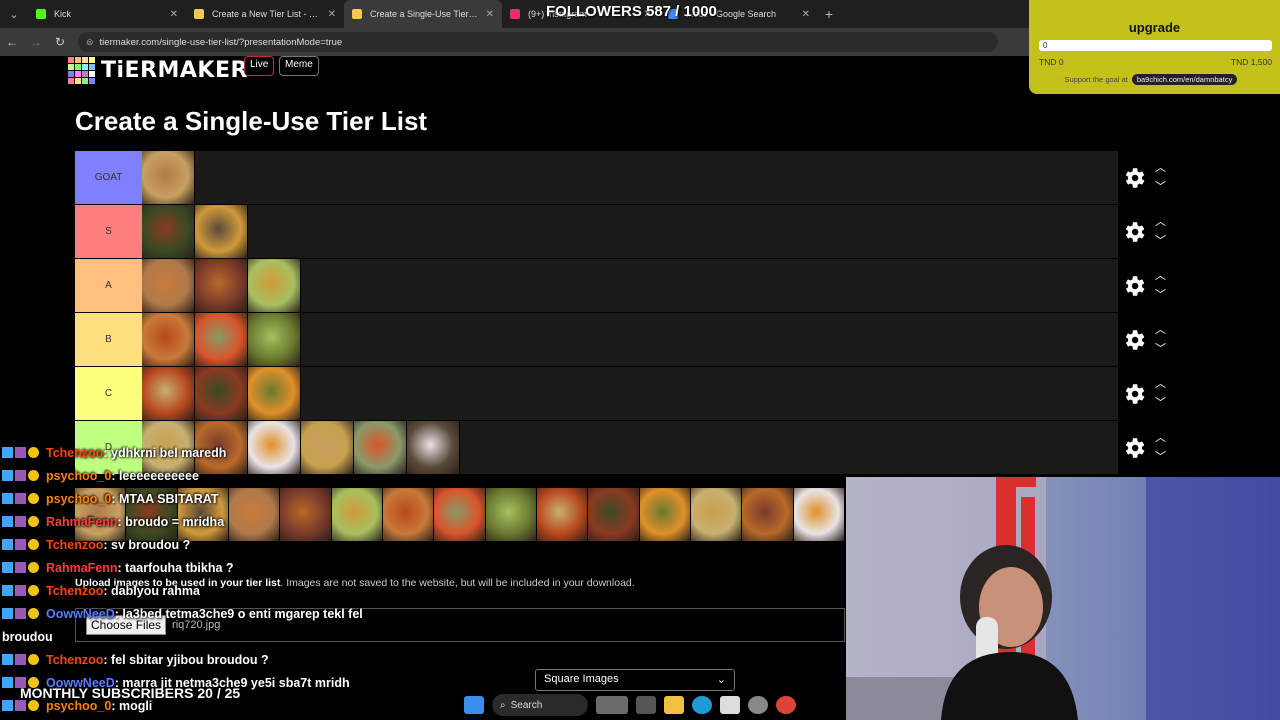 The height and width of the screenshot is (720, 1280). I want to click on chat-username: Tchenzoo, so click(75, 591).